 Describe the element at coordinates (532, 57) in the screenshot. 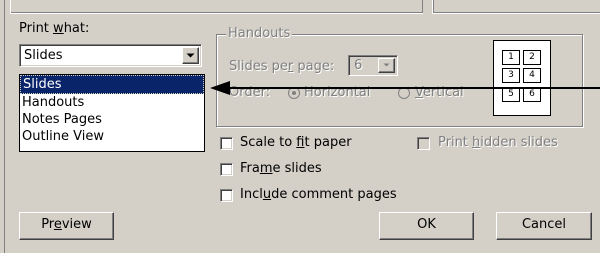

I see `preview-page-2: 2` at that location.